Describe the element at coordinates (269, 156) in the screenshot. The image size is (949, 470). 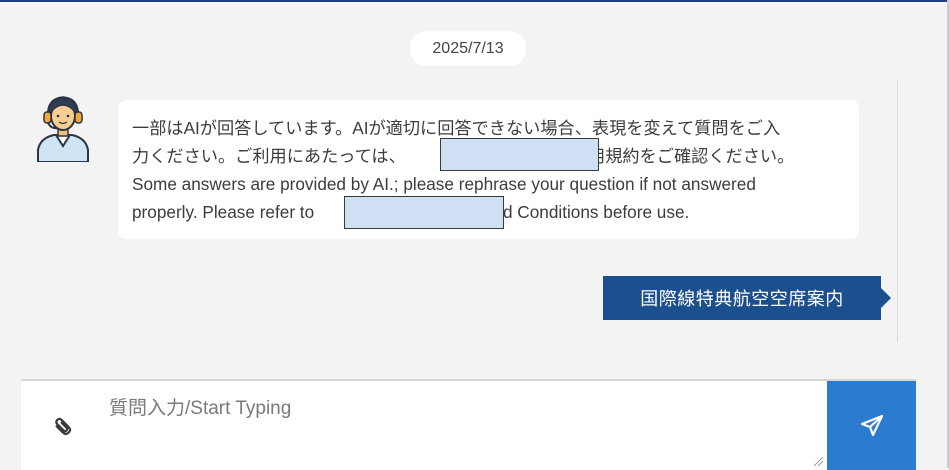
I see `bot-message-line-2-start: 力ください。ご利用にあたっては、` at that location.